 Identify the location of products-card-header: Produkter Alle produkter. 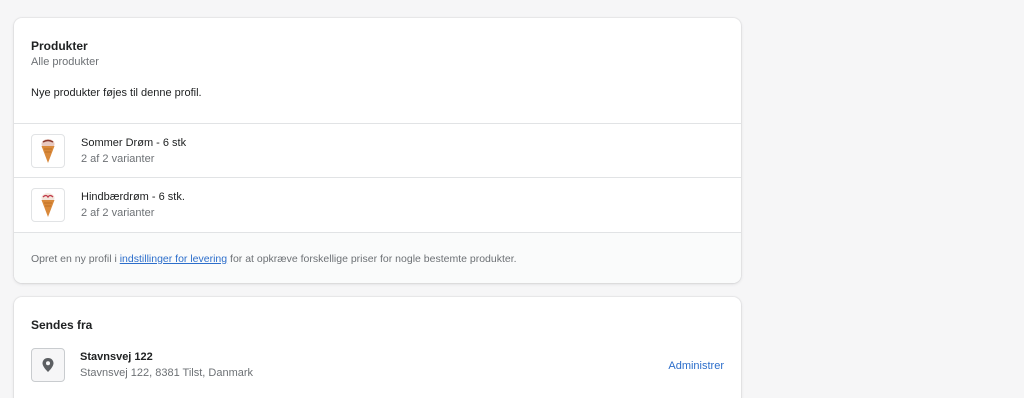
(377, 44).